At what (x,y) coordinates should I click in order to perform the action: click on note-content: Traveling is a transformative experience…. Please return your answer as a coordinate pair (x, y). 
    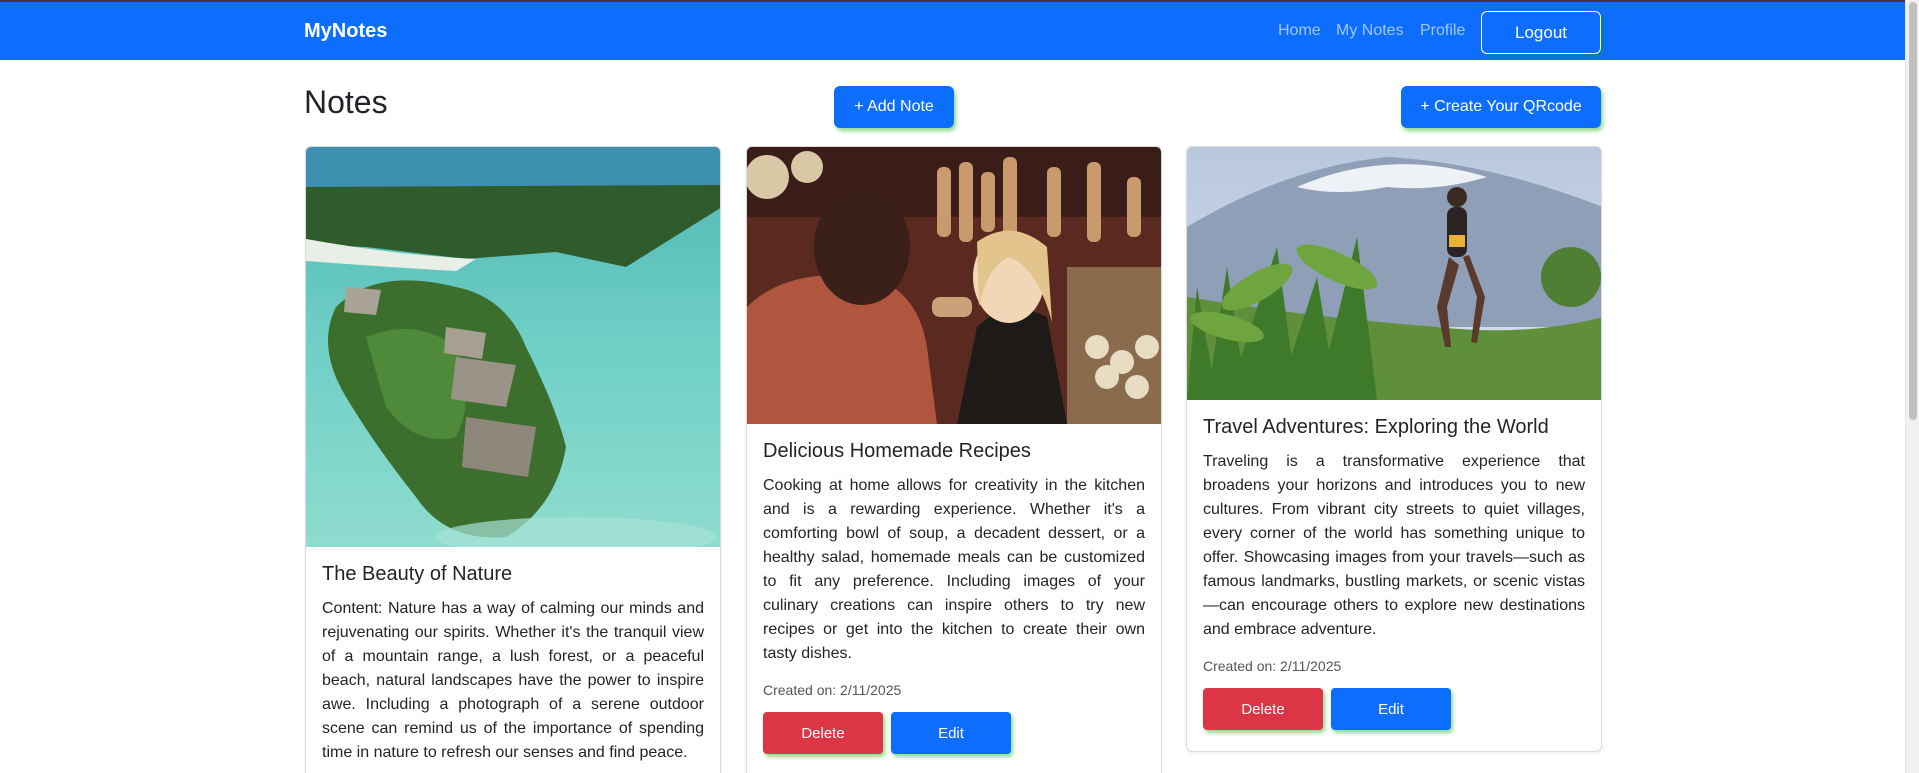
    Looking at the image, I should click on (1394, 545).